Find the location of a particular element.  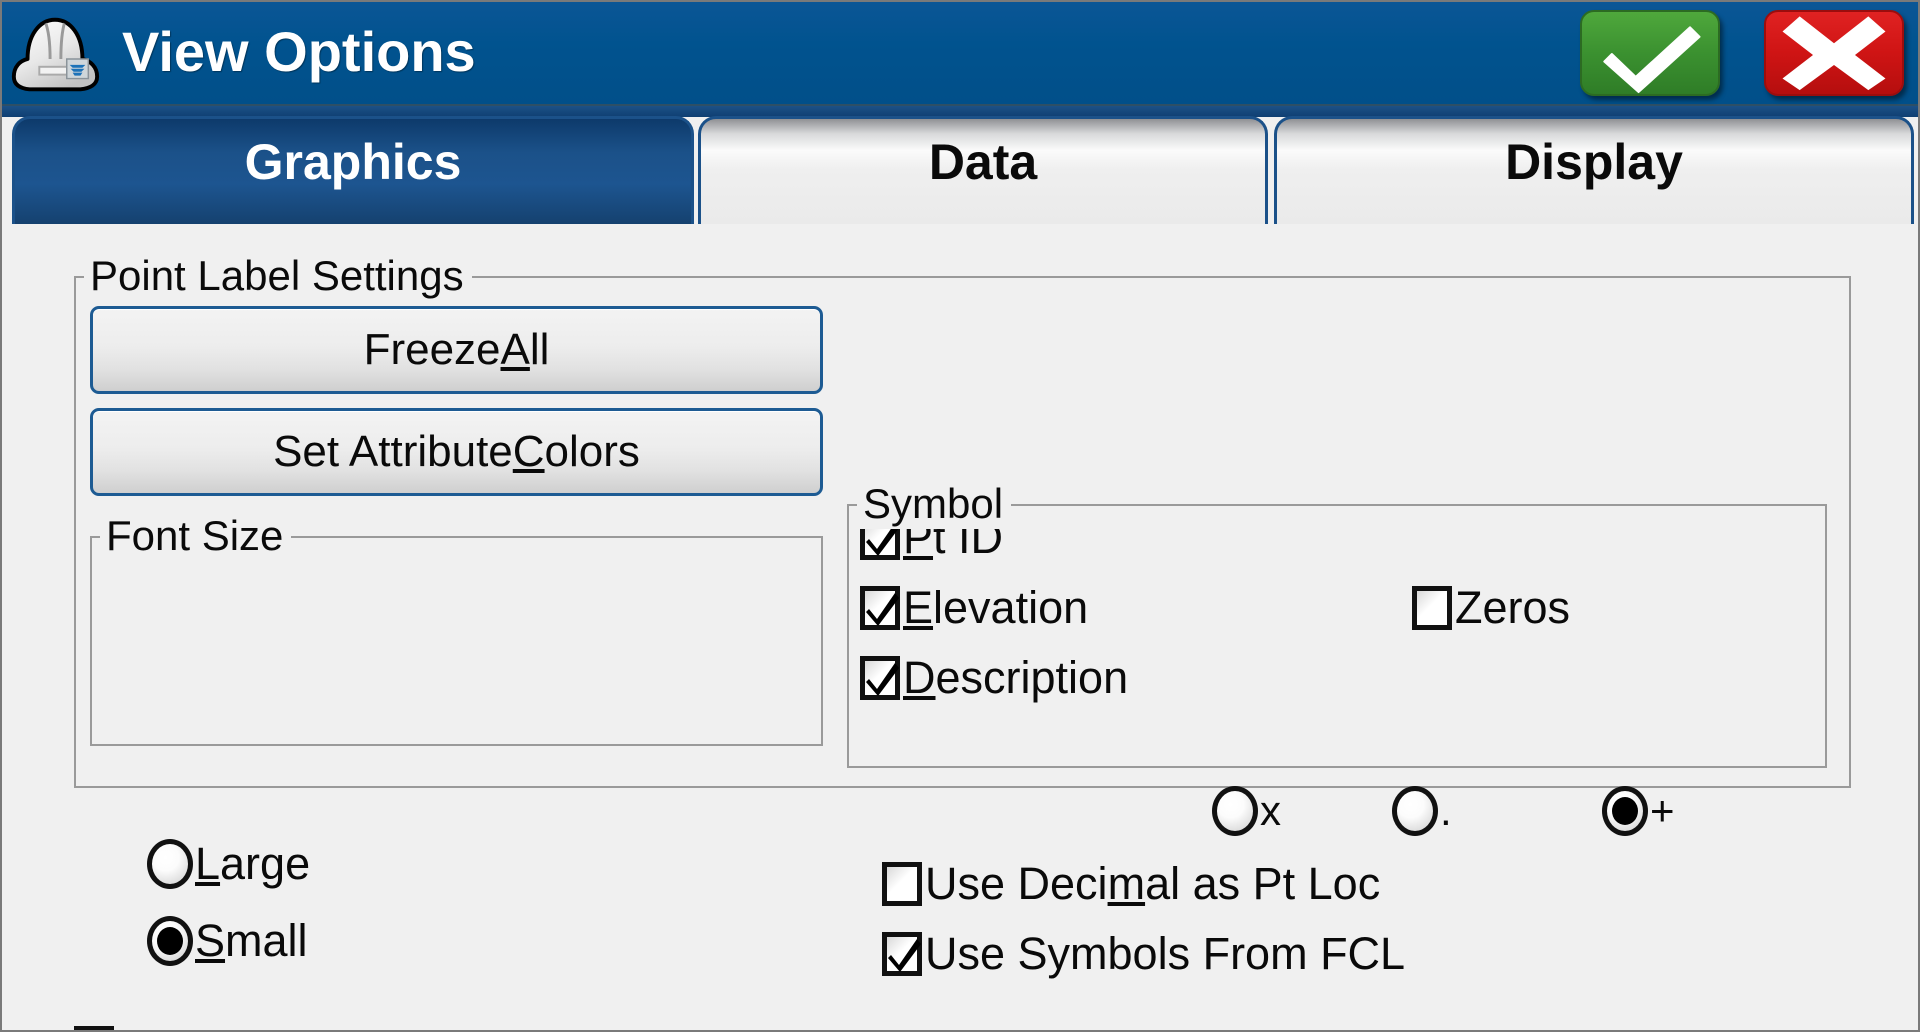

ok-button is located at coordinates (1650, 53).